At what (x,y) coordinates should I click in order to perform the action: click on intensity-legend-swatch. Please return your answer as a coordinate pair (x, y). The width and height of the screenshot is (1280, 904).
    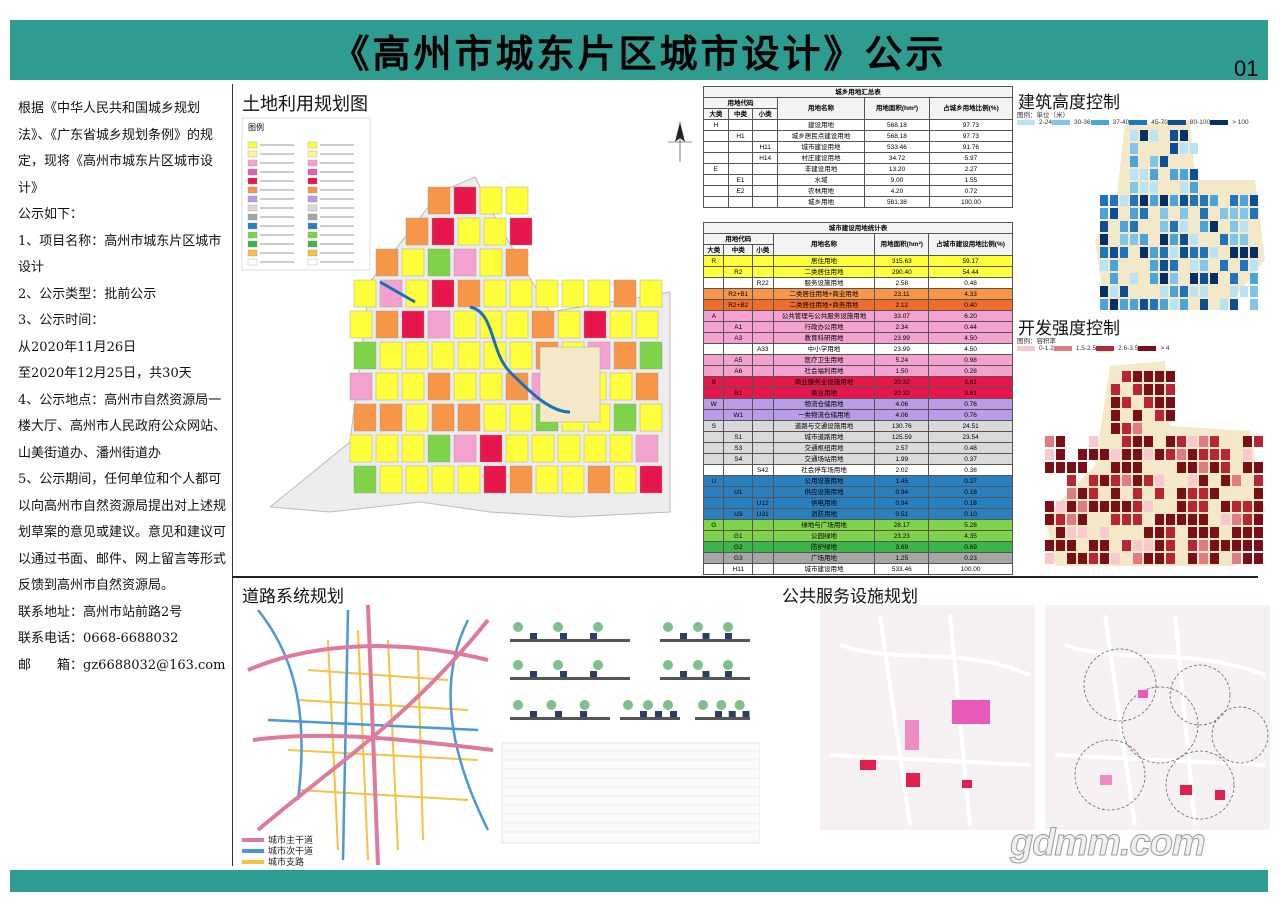
    Looking at the image, I should click on (1026, 348).